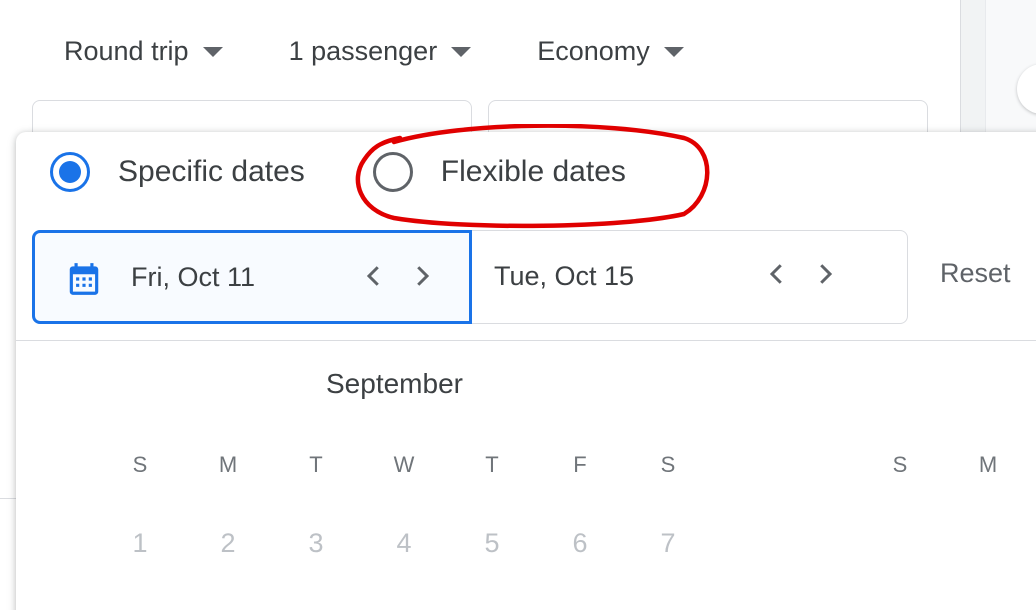 Image resolution: width=1036 pixels, height=610 pixels. I want to click on cabin-class-dropdown: Economy, so click(610, 51).